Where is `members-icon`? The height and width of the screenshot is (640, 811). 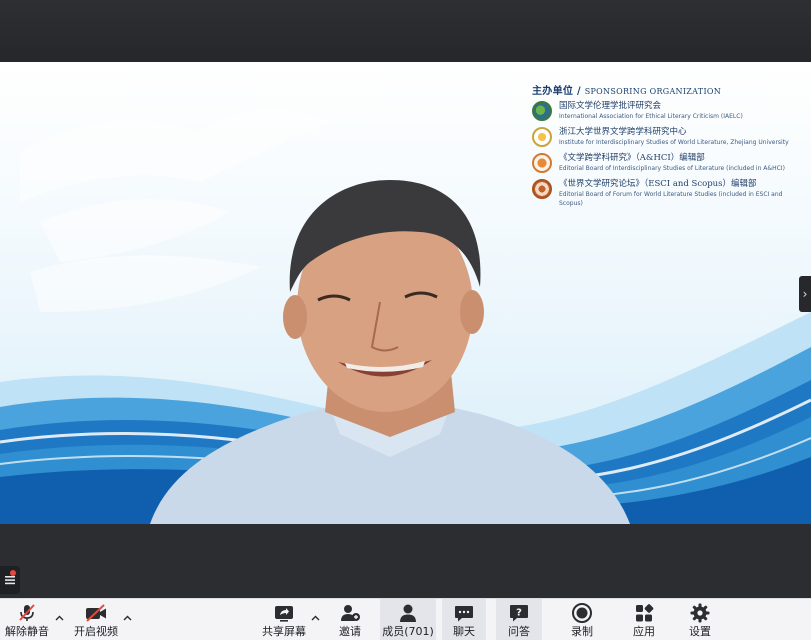
members-icon is located at coordinates (408, 613).